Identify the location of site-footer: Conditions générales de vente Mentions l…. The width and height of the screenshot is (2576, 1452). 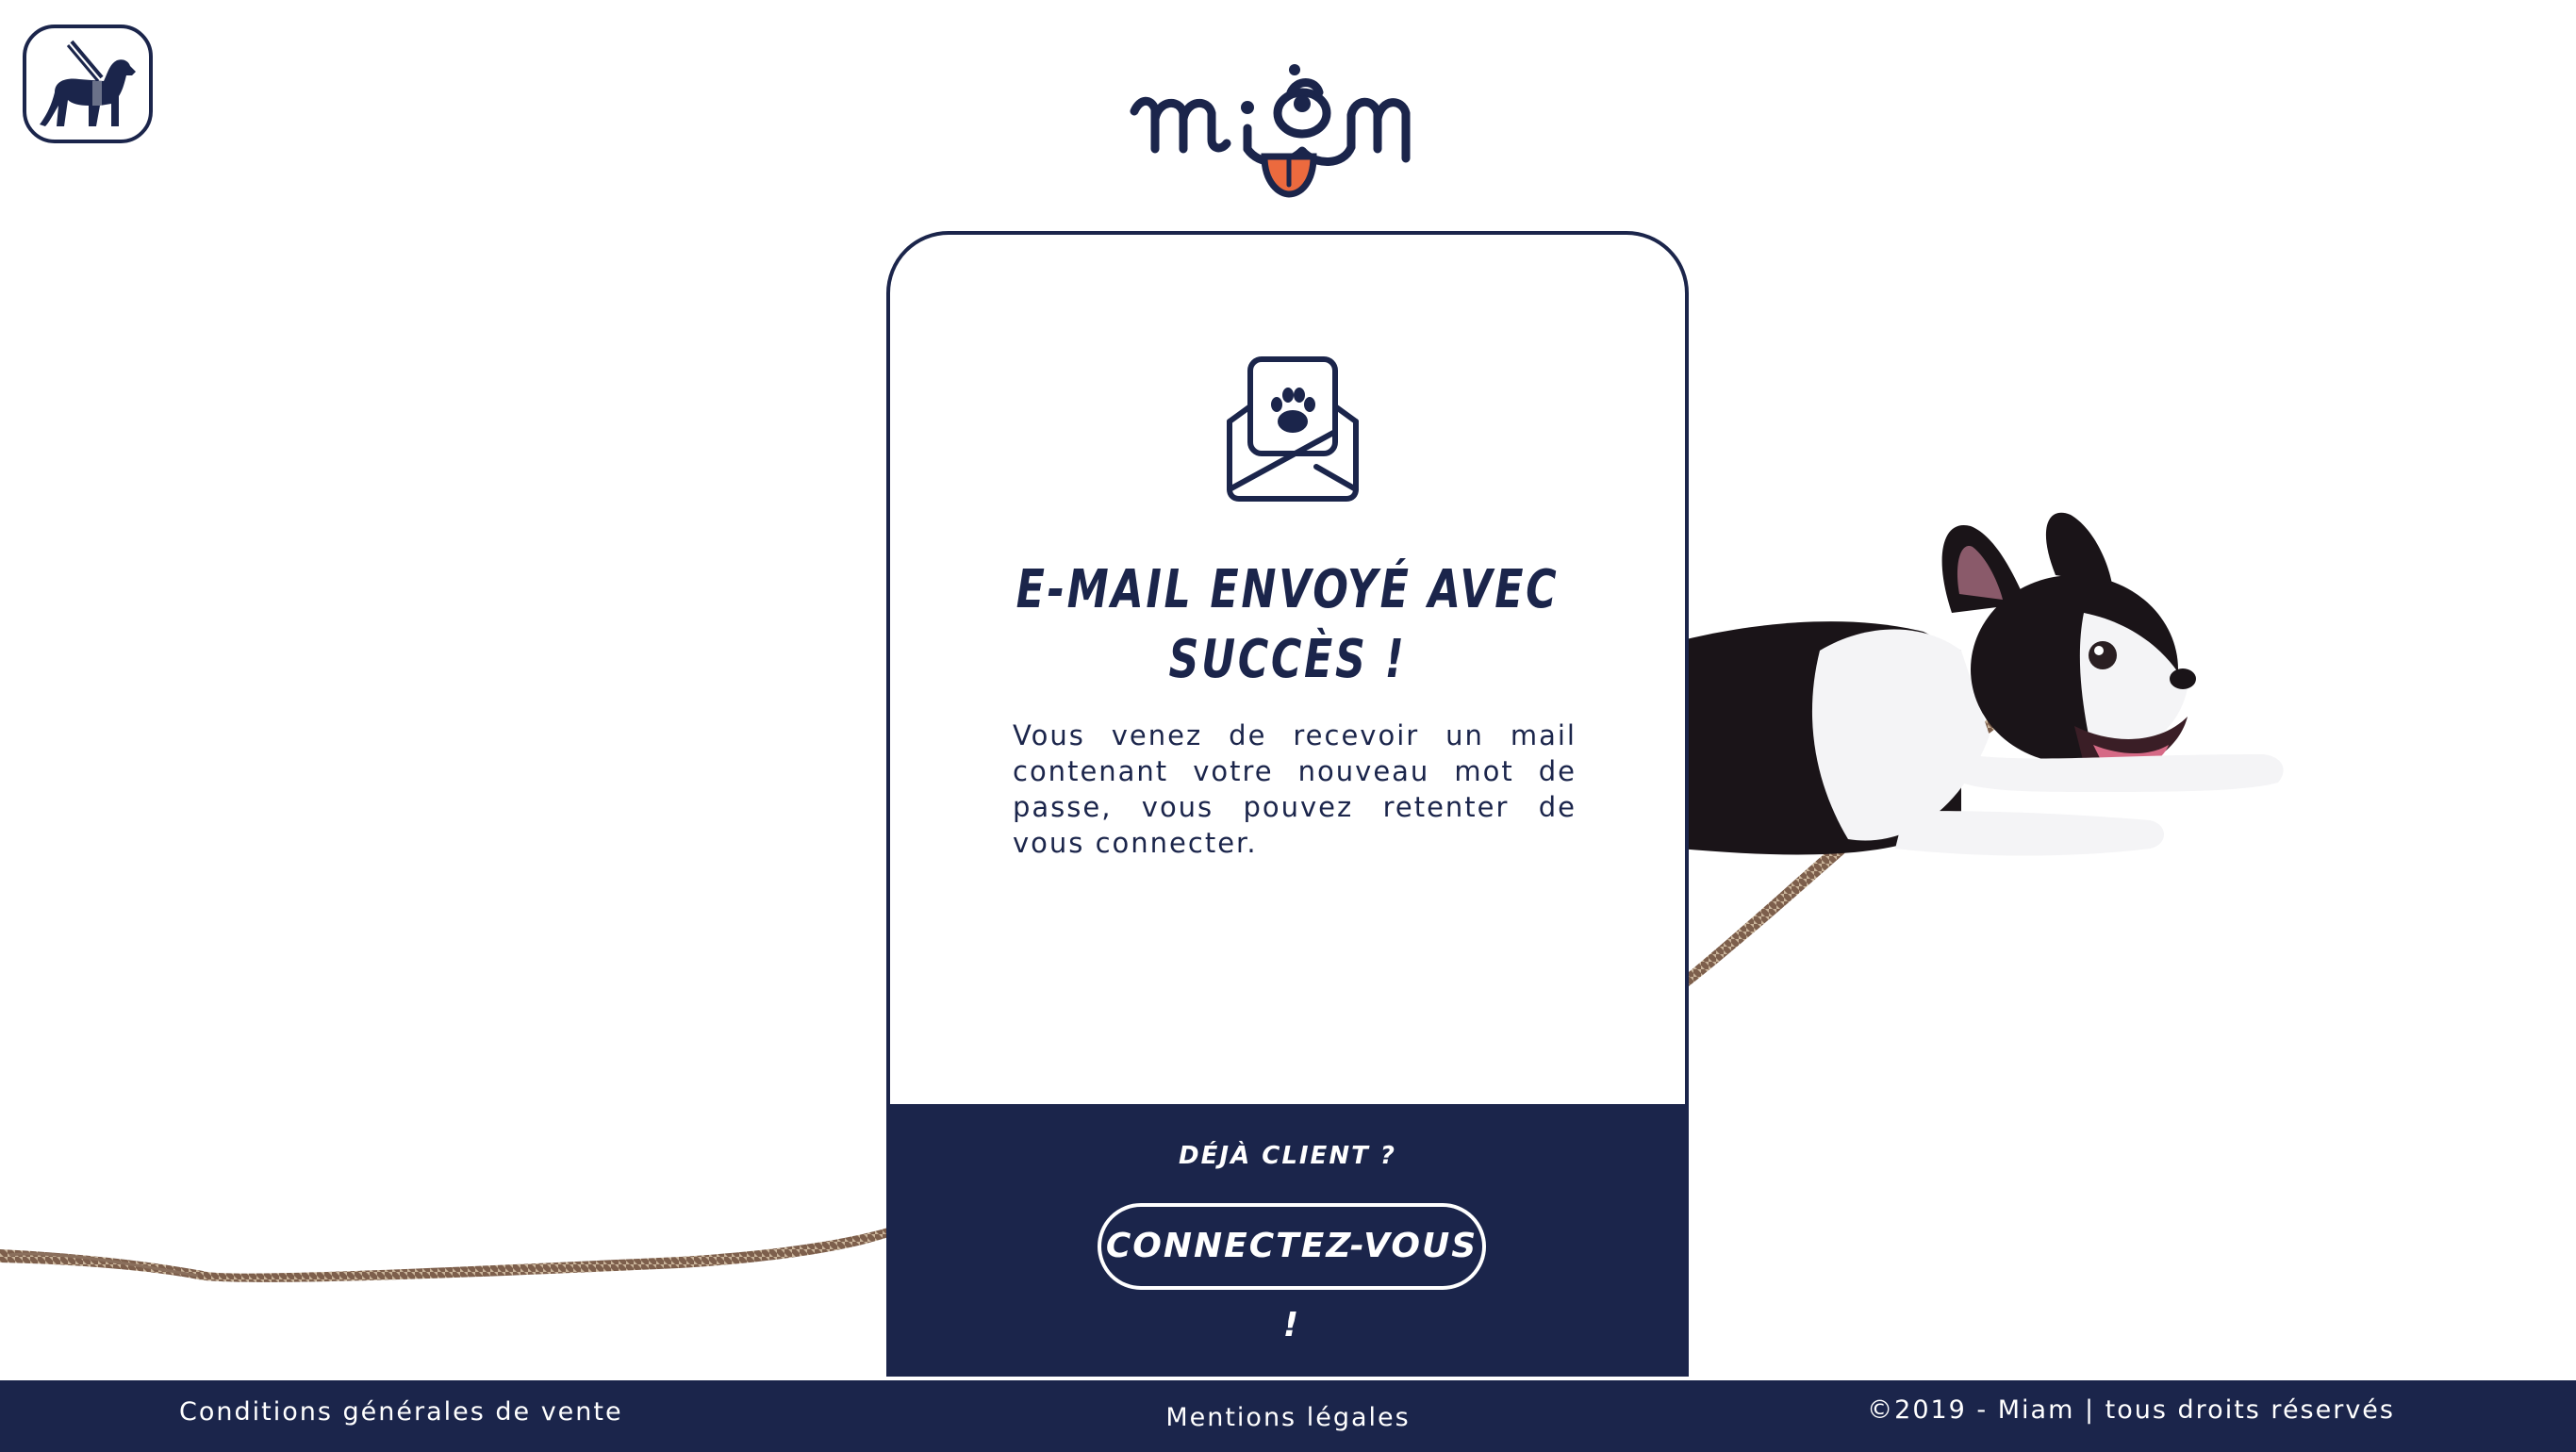
(1288, 1416).